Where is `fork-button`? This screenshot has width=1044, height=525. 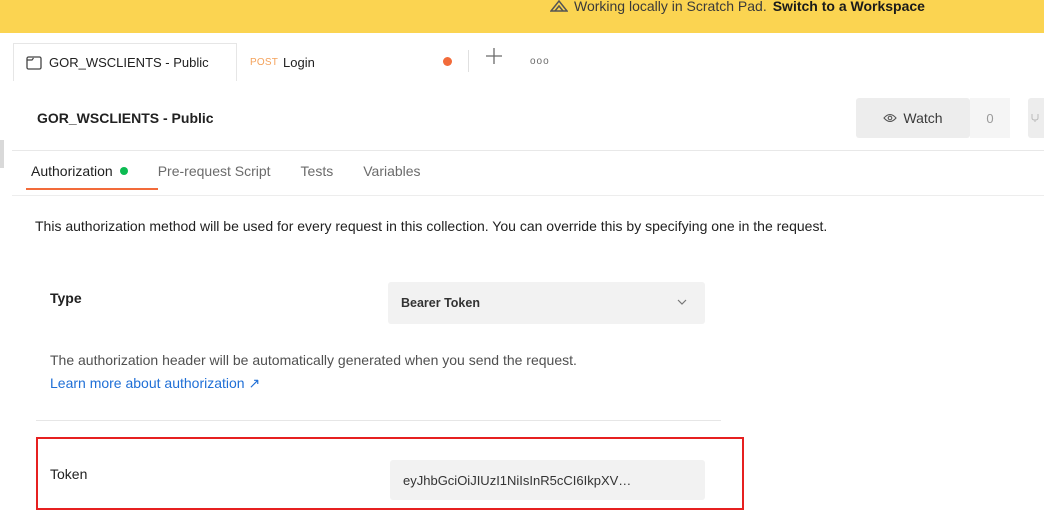 fork-button is located at coordinates (1036, 118).